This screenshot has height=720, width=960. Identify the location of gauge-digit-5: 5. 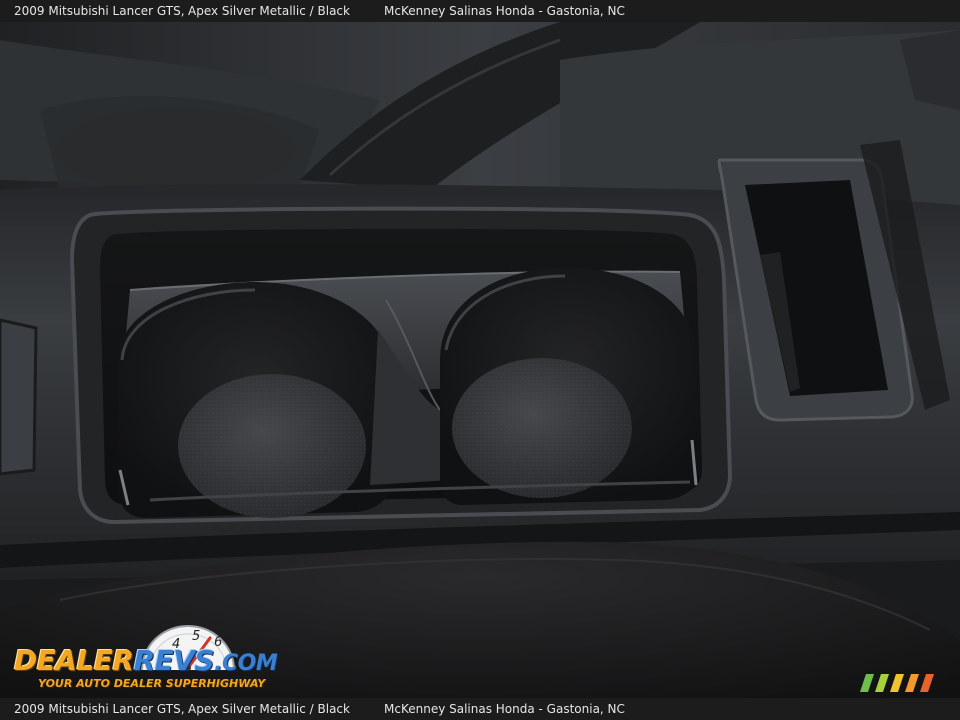
(196, 636).